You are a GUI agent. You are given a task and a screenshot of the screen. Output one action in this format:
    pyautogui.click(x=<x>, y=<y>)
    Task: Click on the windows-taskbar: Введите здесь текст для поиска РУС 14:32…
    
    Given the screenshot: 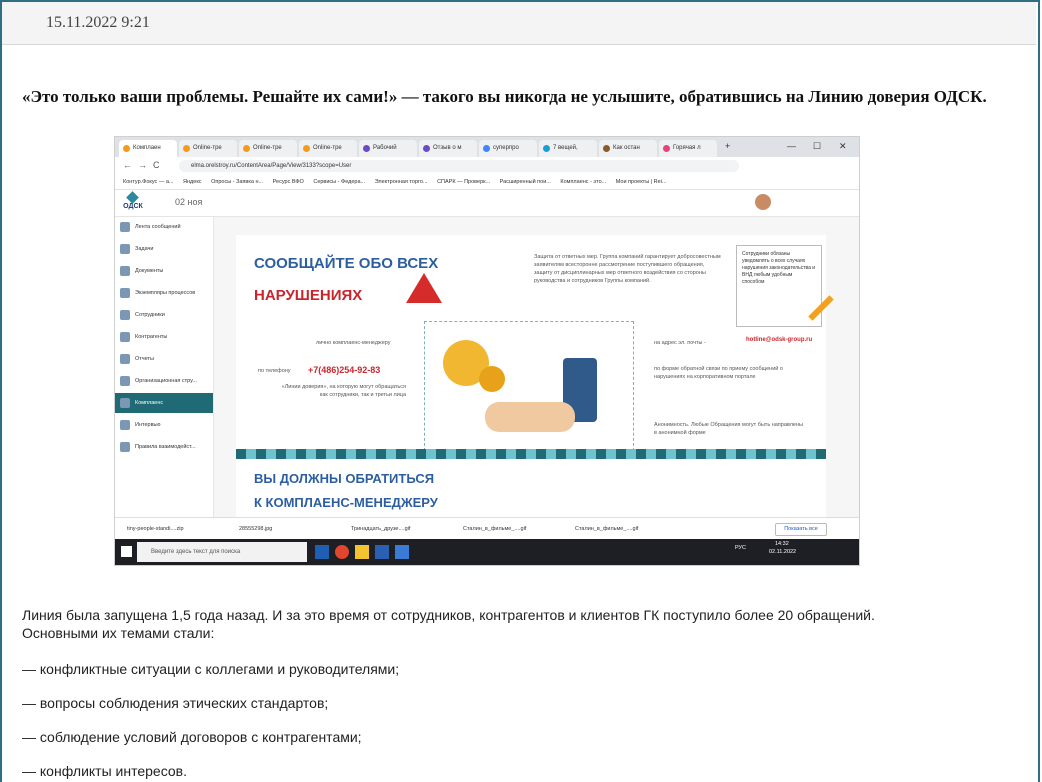 What is the action you would take?
    pyautogui.click(x=487, y=552)
    